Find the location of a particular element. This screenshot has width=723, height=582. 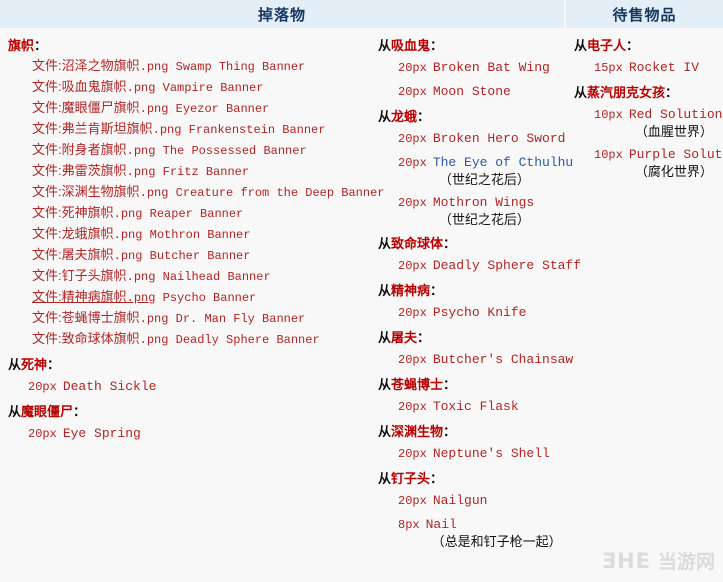

group-monster-name: 魔眼僵尸 is located at coordinates (47, 411).